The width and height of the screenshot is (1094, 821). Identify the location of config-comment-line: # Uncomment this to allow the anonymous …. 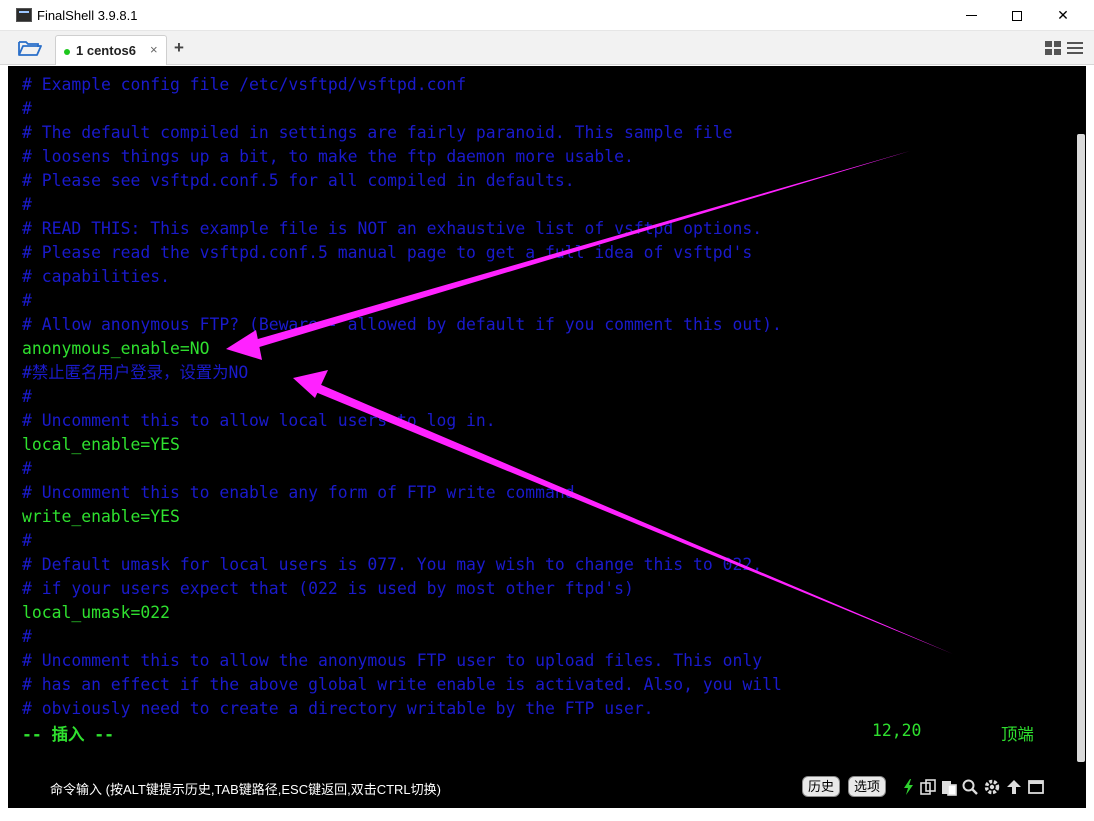
(392, 660).